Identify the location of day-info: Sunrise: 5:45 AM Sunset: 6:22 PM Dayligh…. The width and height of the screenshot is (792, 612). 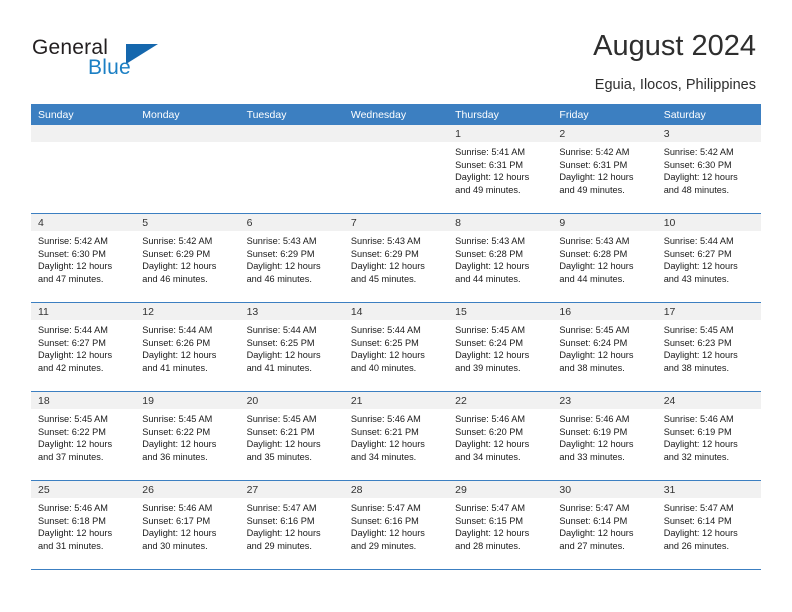
(187, 436).